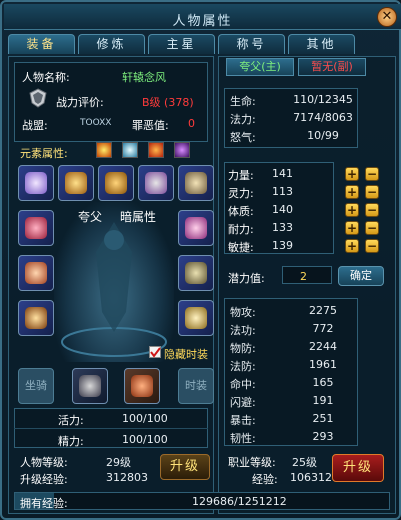 The height and width of the screenshot is (520, 401). What do you see at coordinates (36, 386) in the screenshot?
I see `mount-button: 坐骑` at bounding box center [36, 386].